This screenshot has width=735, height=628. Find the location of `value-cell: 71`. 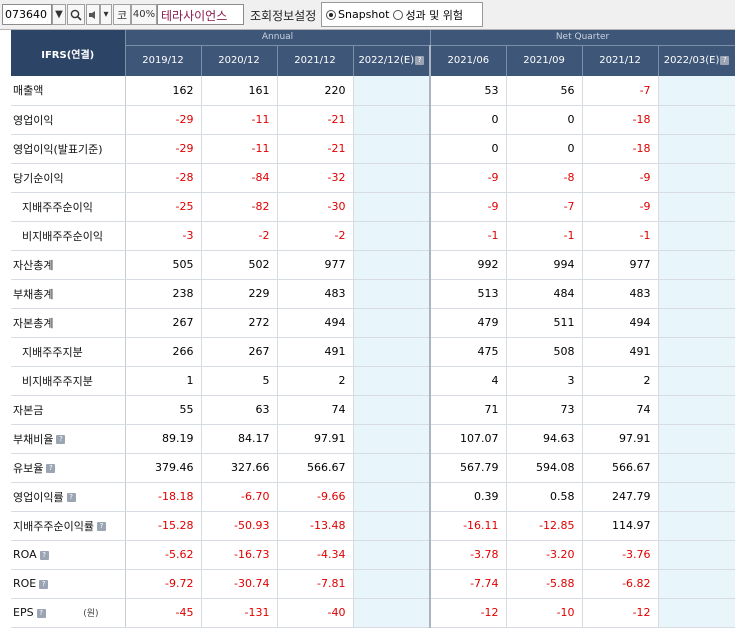

value-cell: 71 is located at coordinates (468, 410).